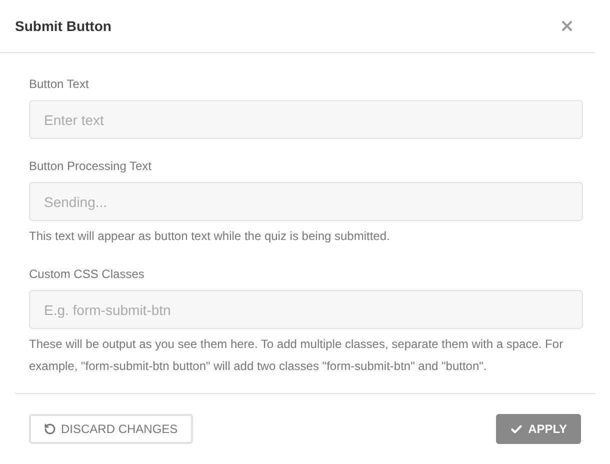  Describe the element at coordinates (306, 119) in the screenshot. I see `text-field: Enter text` at that location.